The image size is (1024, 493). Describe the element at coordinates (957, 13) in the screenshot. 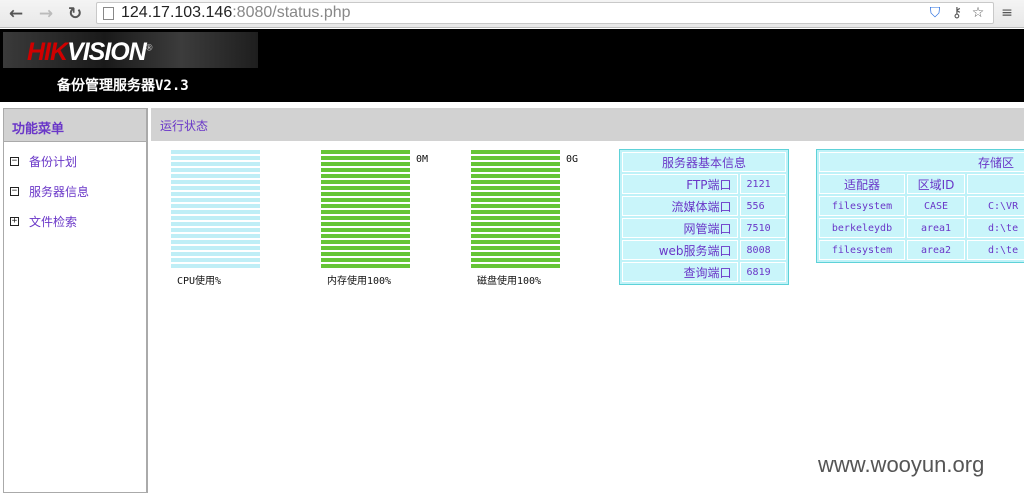

I see `key-icon: ⚷` at that location.